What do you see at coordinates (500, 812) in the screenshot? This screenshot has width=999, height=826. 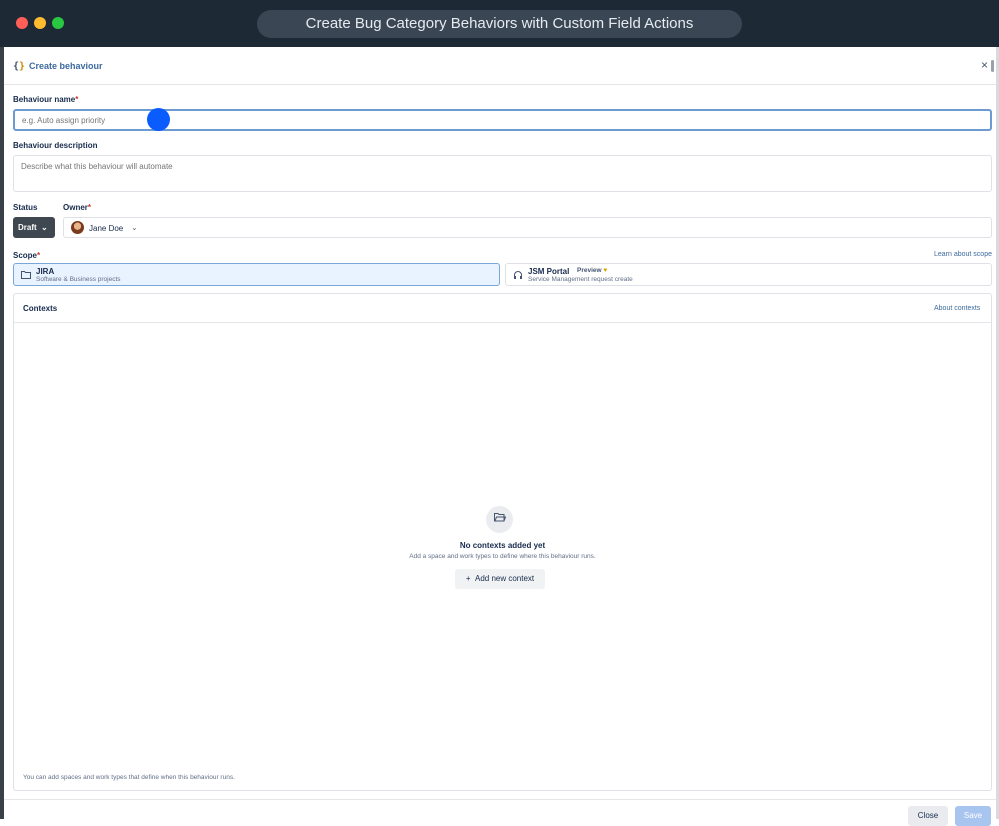 I see `modal-footer: Close Save` at bounding box center [500, 812].